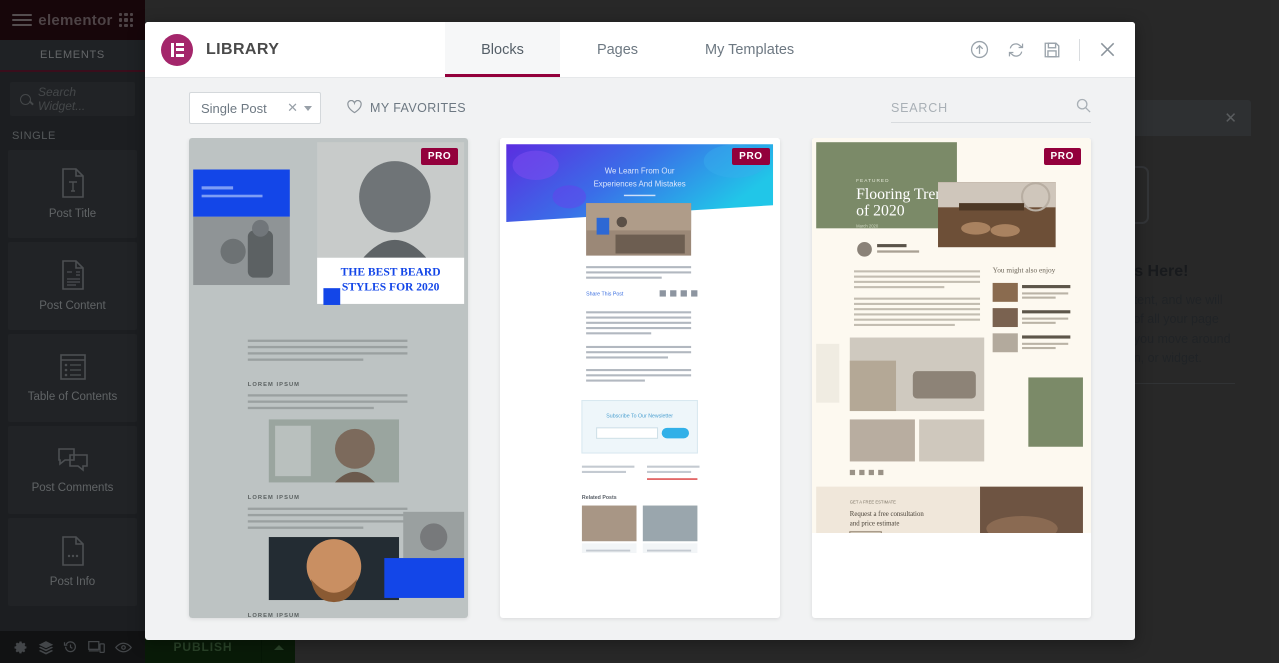  Describe the element at coordinates (886, 514) in the screenshot. I see `svg-text: Request a free consultation` at that location.